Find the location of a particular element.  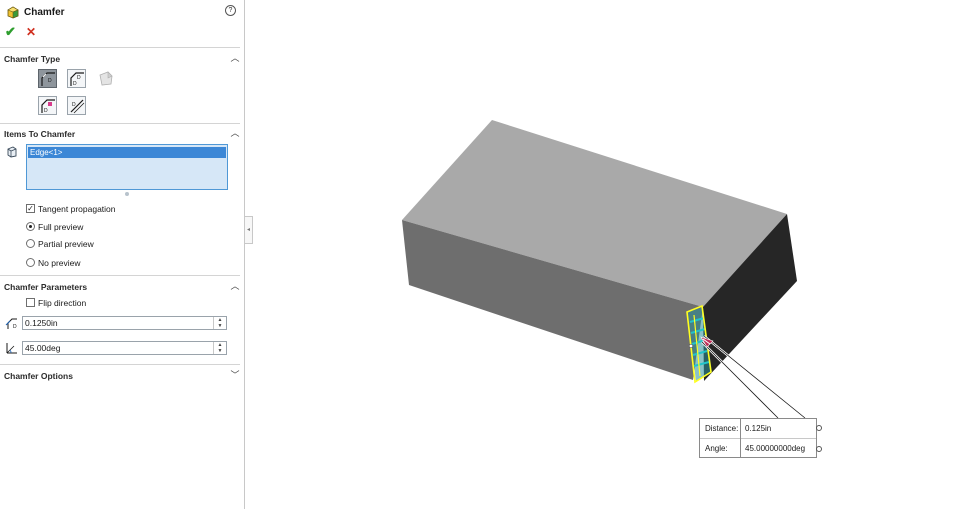

partial-preview-radio is located at coordinates (30, 243).